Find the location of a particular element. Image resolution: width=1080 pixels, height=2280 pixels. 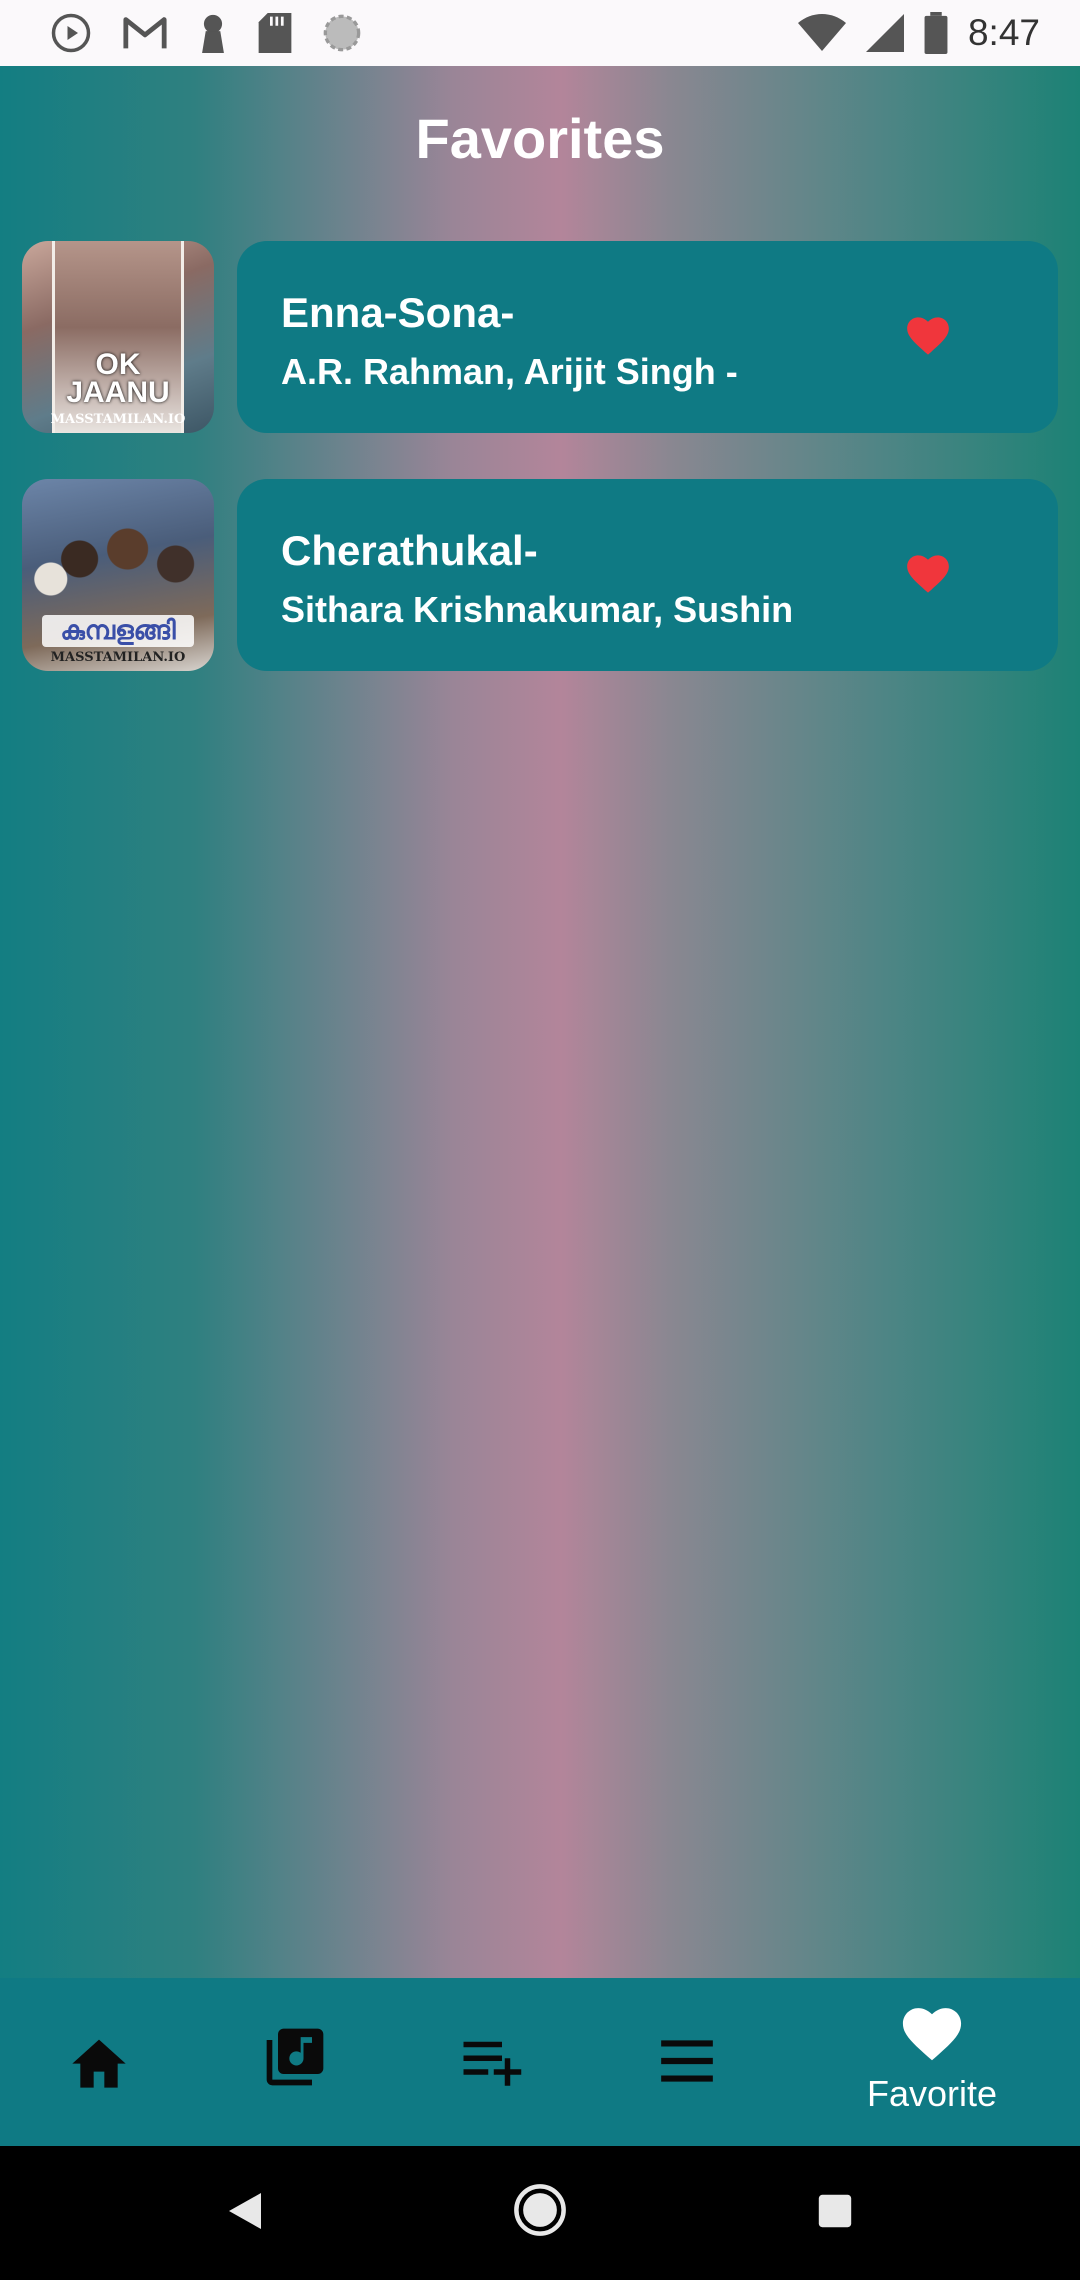

system-back-button is located at coordinates (245, 2213).